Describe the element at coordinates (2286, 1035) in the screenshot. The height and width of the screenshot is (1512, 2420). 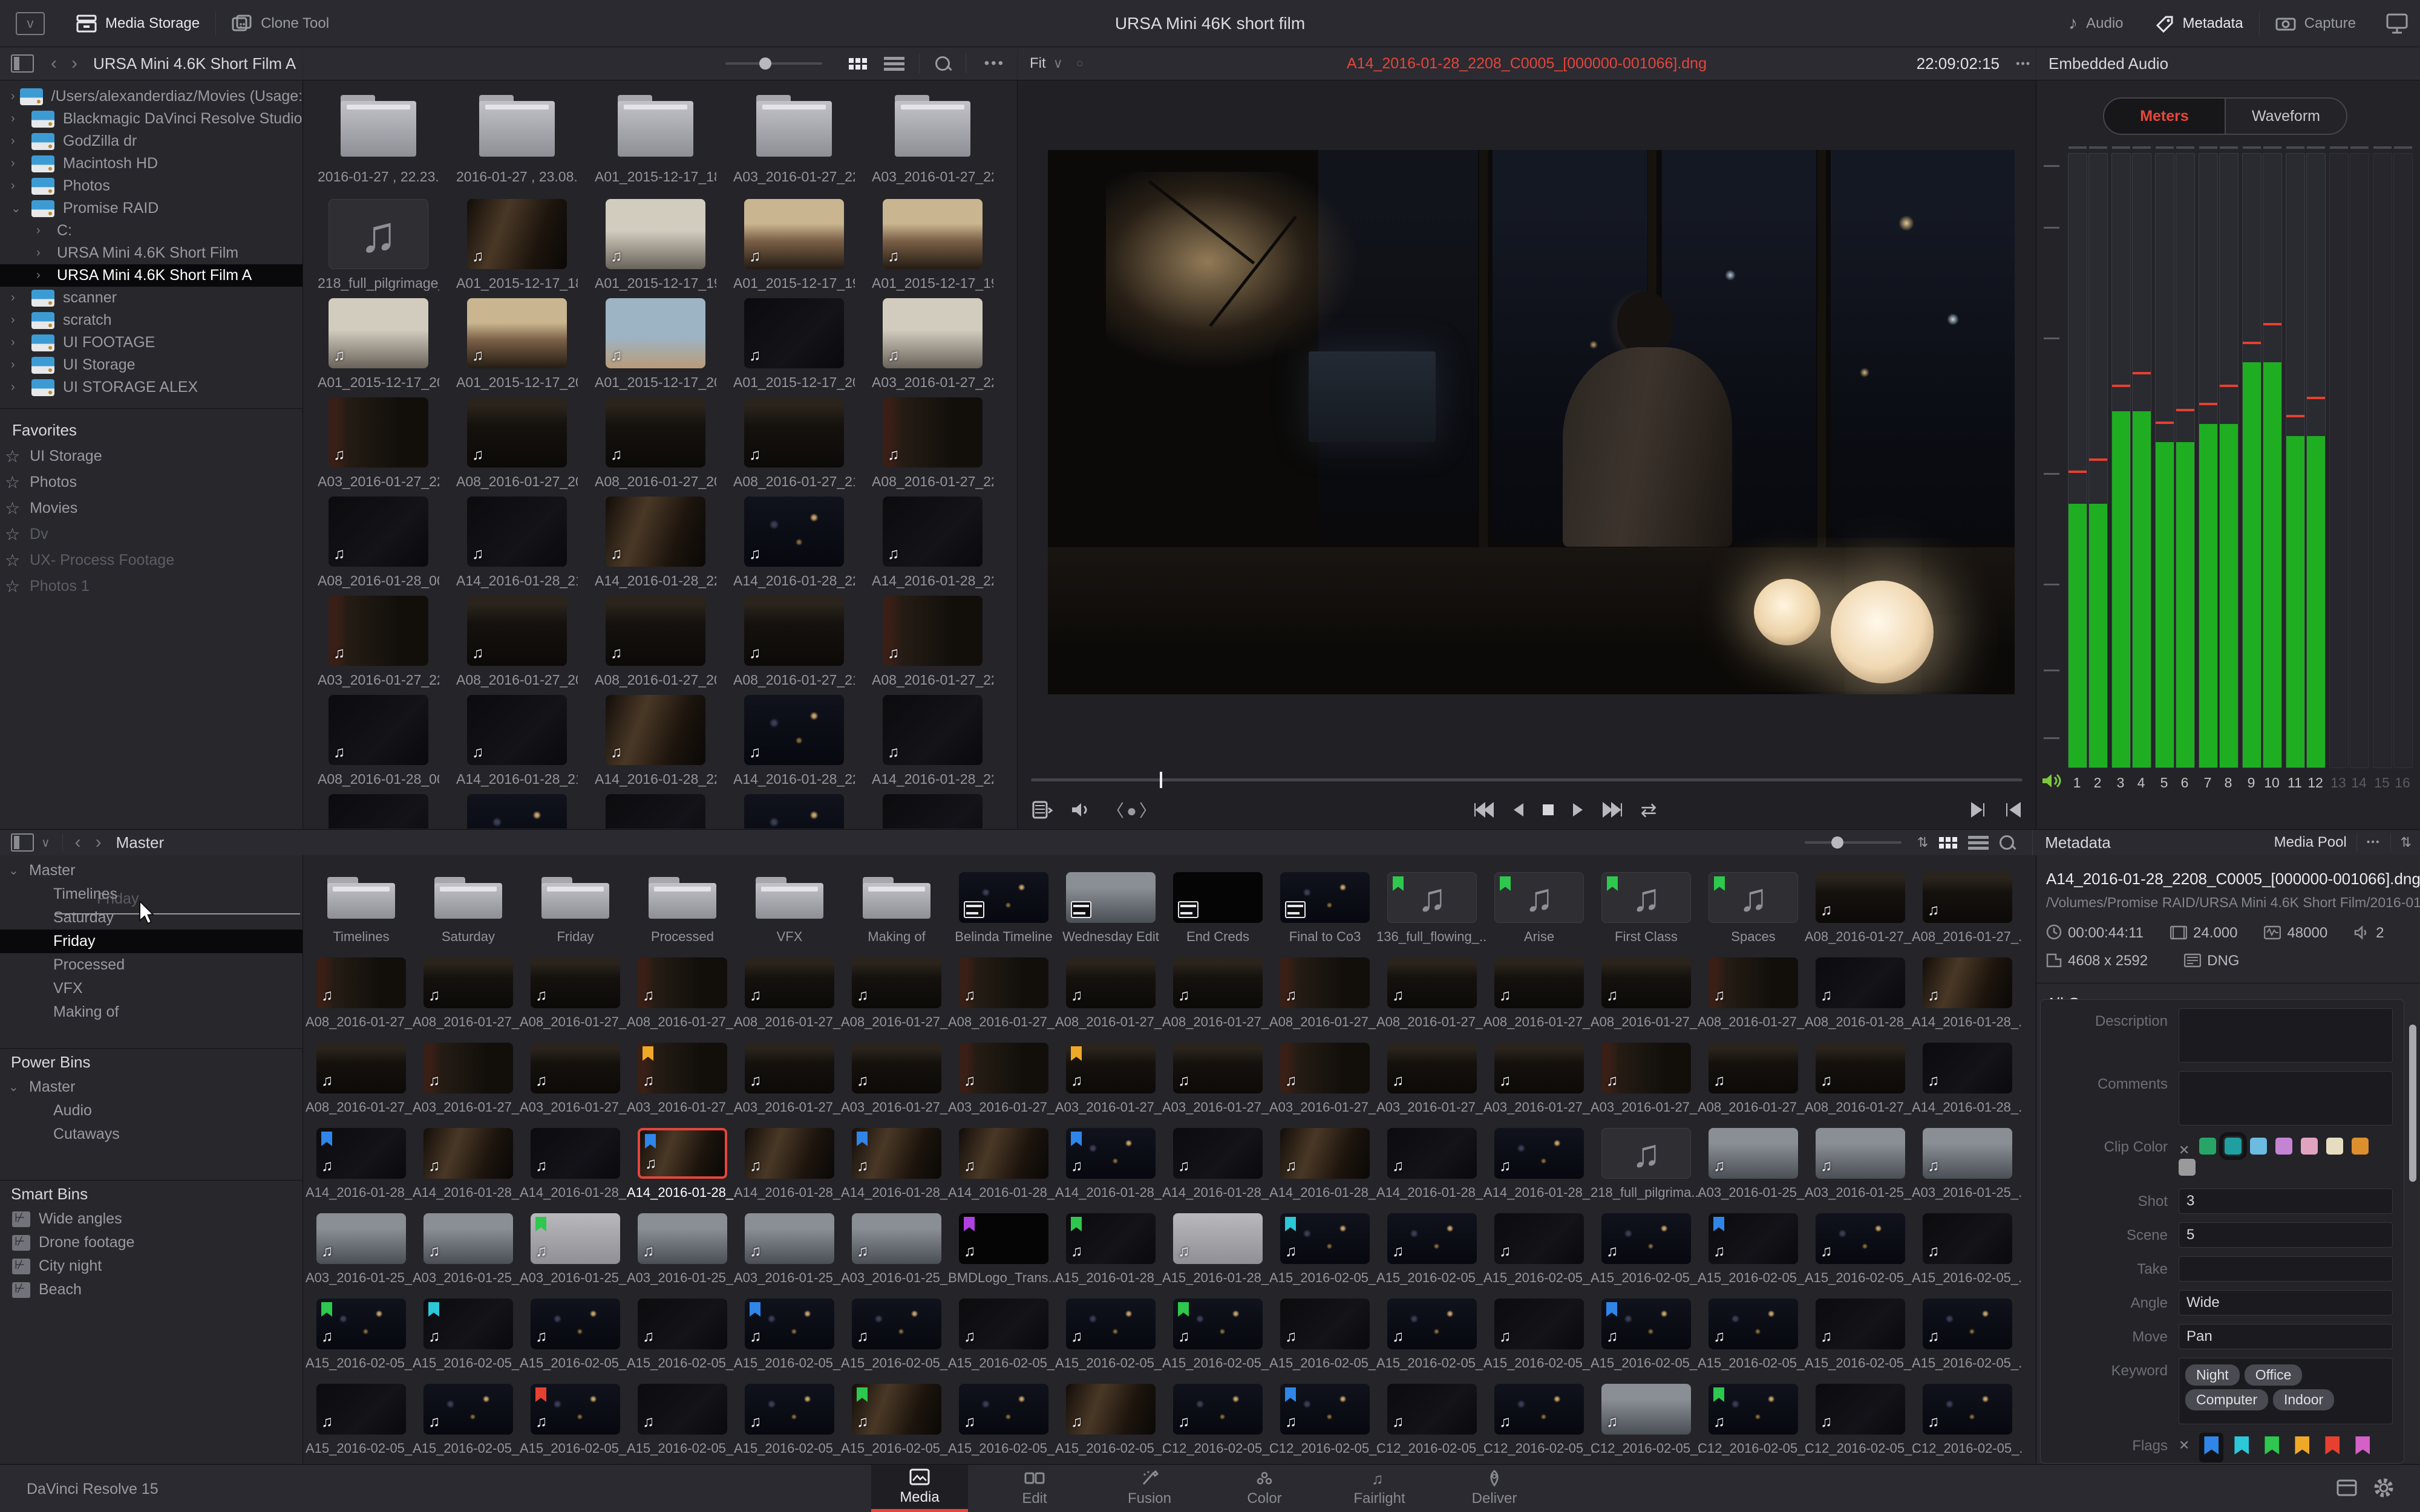
I see `description-textarea` at that location.